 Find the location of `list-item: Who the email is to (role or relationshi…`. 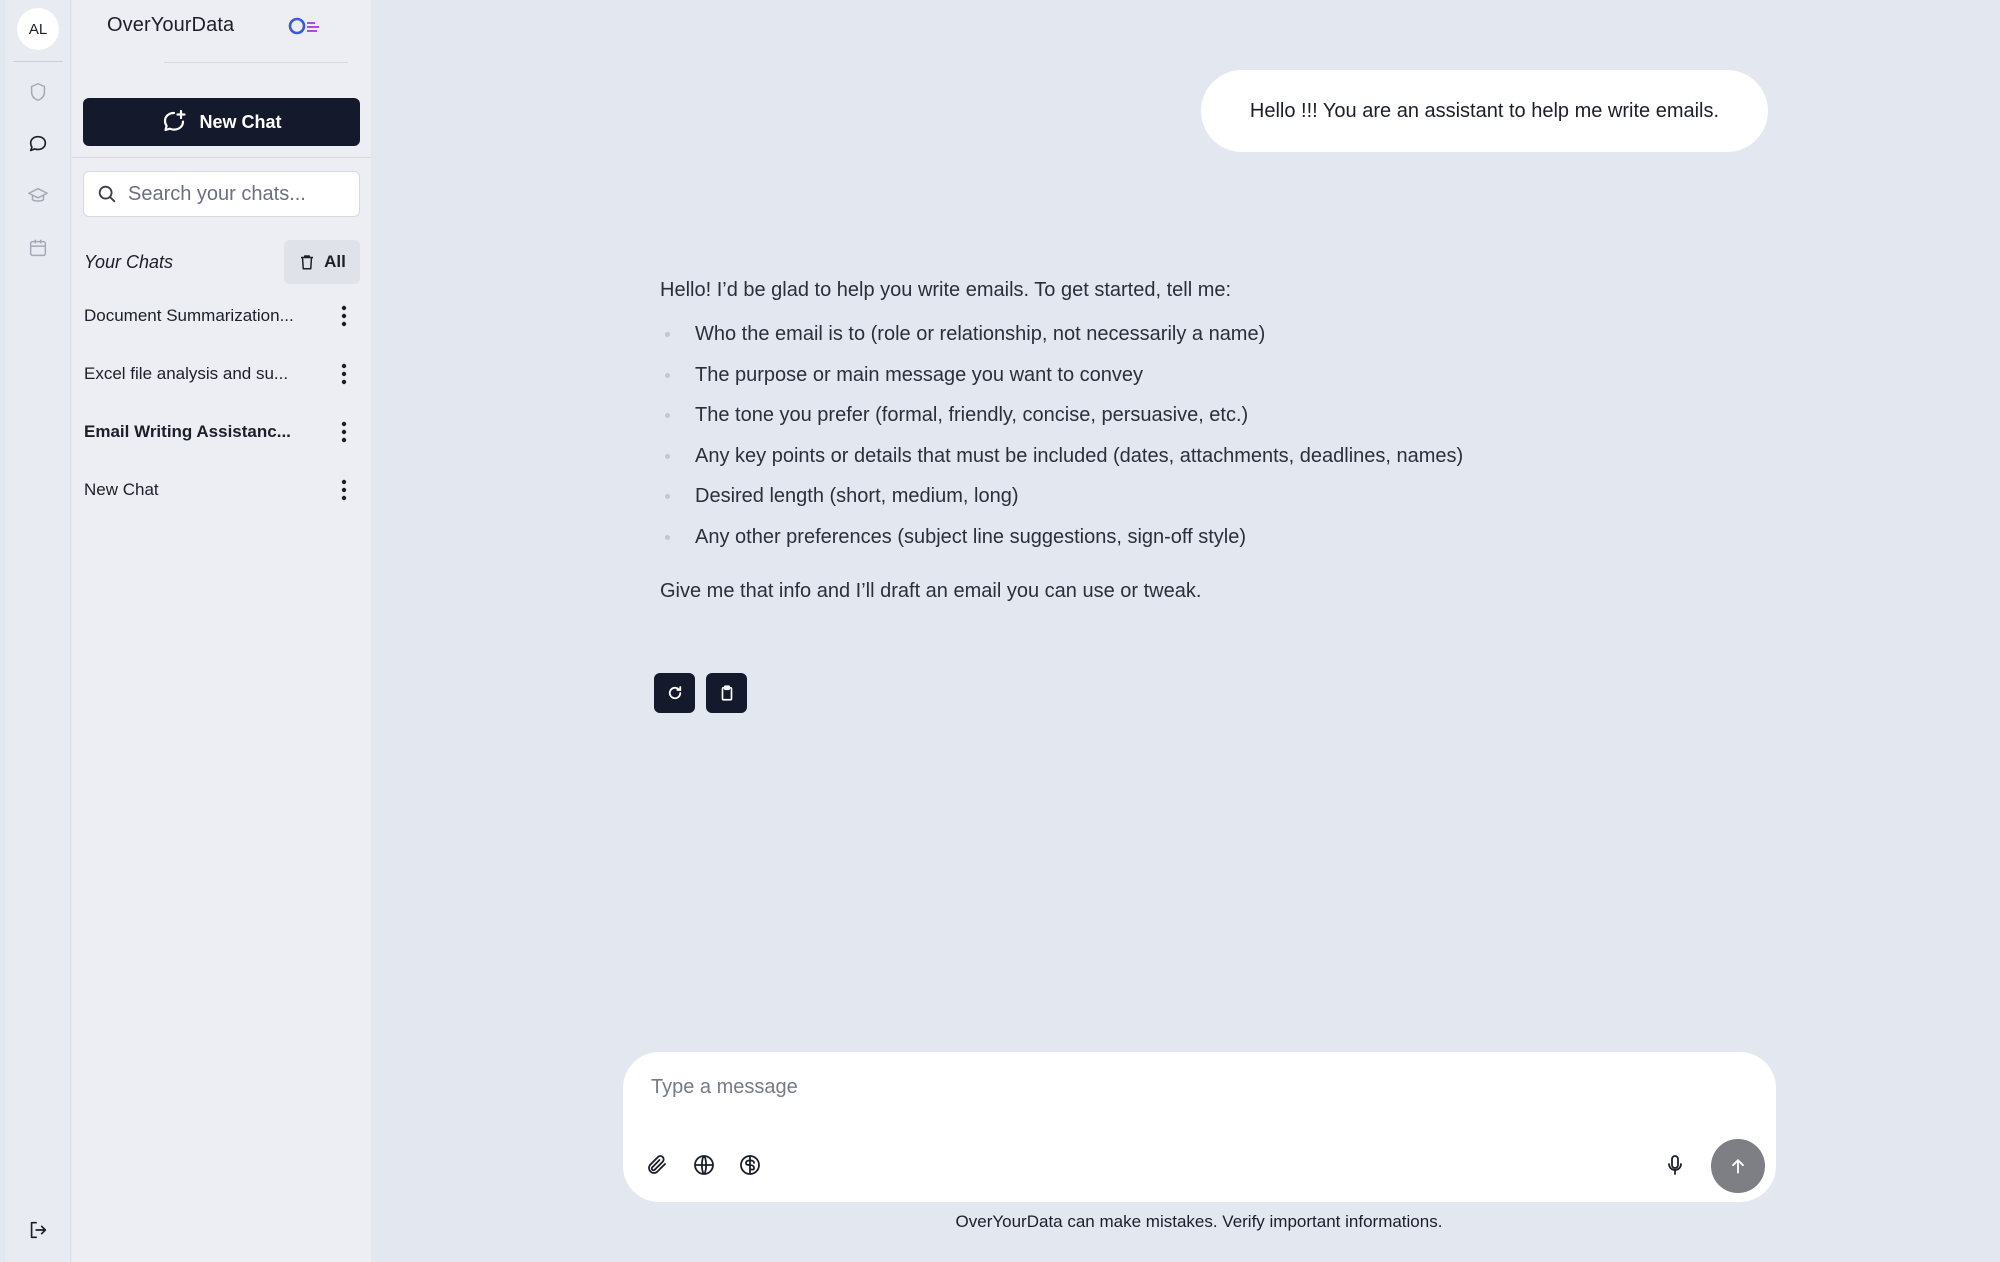

list-item: Who the email is to (role or relationshi… is located at coordinates (1110, 340).